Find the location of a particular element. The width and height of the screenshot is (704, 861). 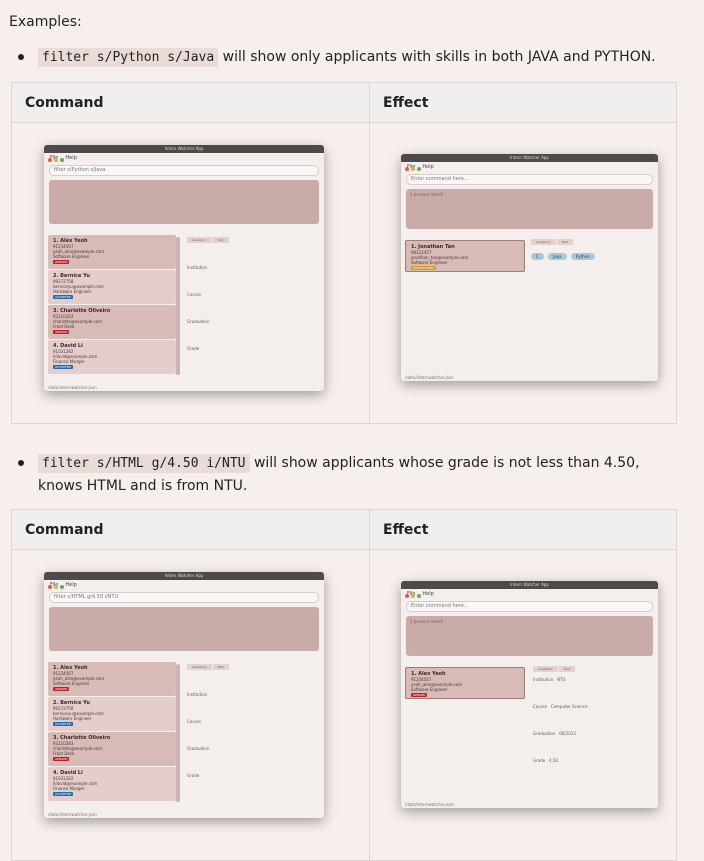

skills-panel: Academic Skill C Java Python is located at coordinates (564, 249).